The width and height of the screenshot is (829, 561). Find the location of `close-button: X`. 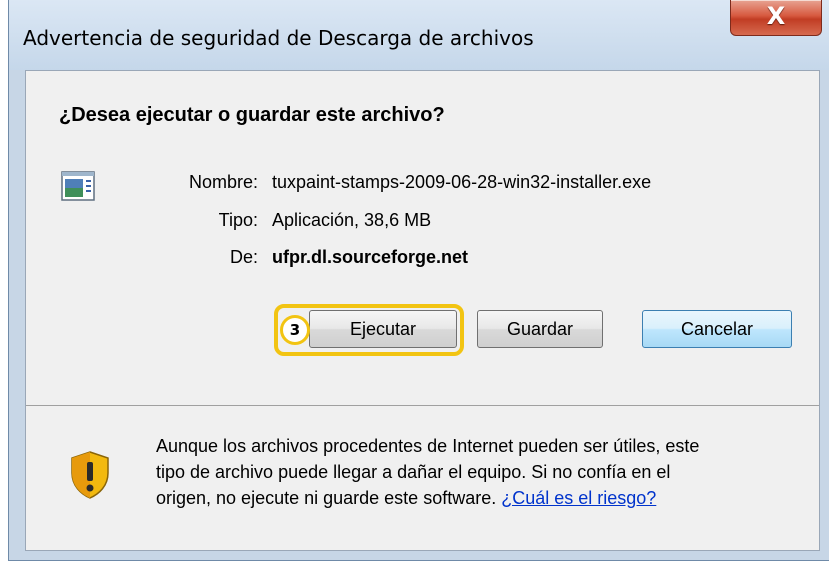

close-button: X is located at coordinates (776, 18).